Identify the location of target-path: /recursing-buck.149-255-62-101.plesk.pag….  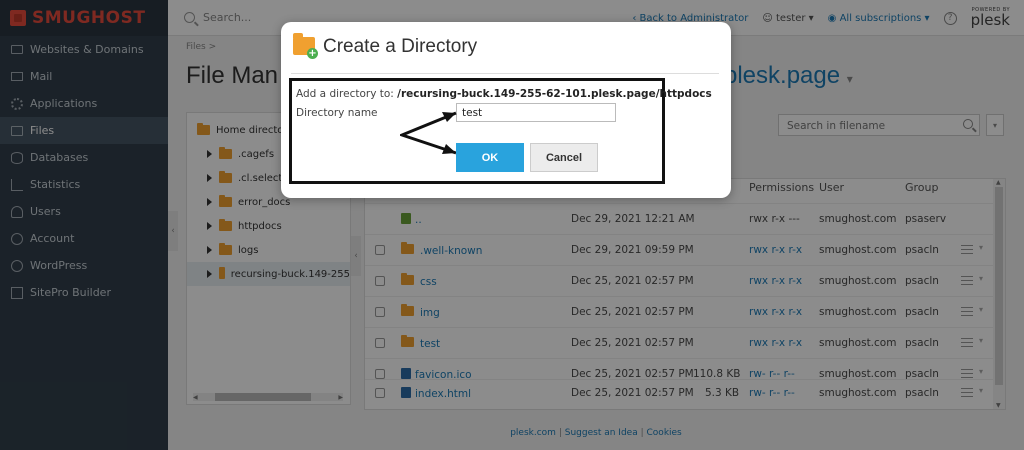
(554, 94).